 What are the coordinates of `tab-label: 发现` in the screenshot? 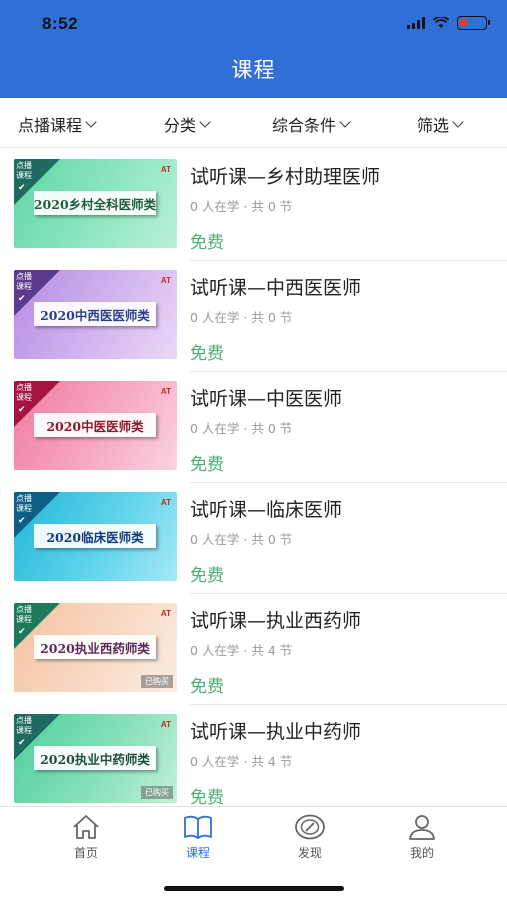 It's located at (309, 853).